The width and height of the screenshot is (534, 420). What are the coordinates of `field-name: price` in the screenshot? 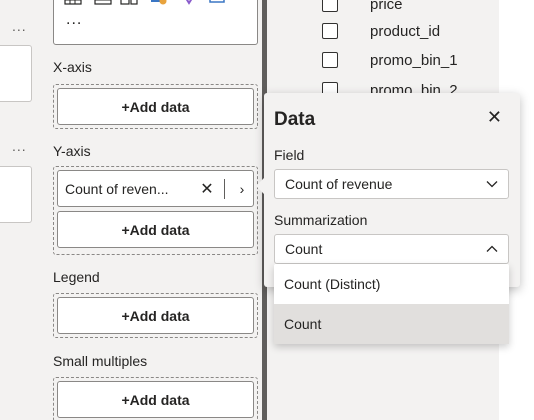 It's located at (386, 6).